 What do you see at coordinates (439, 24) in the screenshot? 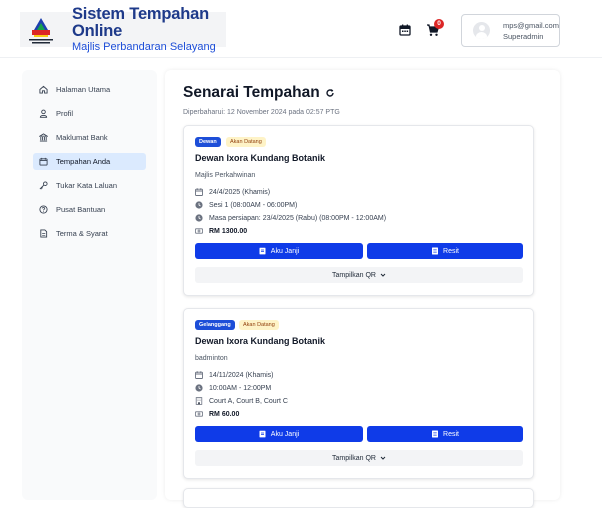
I see `cart-count-badge: 0` at bounding box center [439, 24].